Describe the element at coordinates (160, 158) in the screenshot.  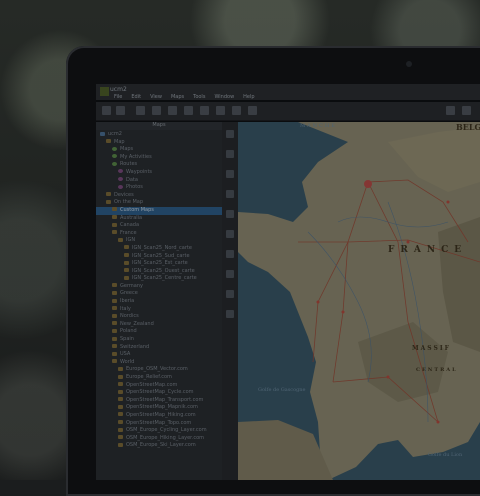
I see `tree-item: My Activities` at that location.